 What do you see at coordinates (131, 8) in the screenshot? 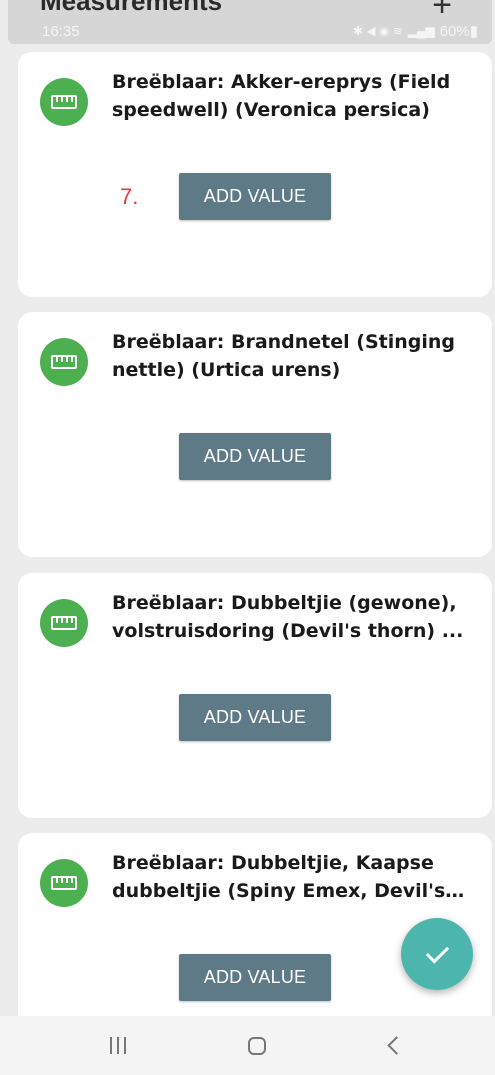
I see `page-title: Measurements` at bounding box center [131, 8].